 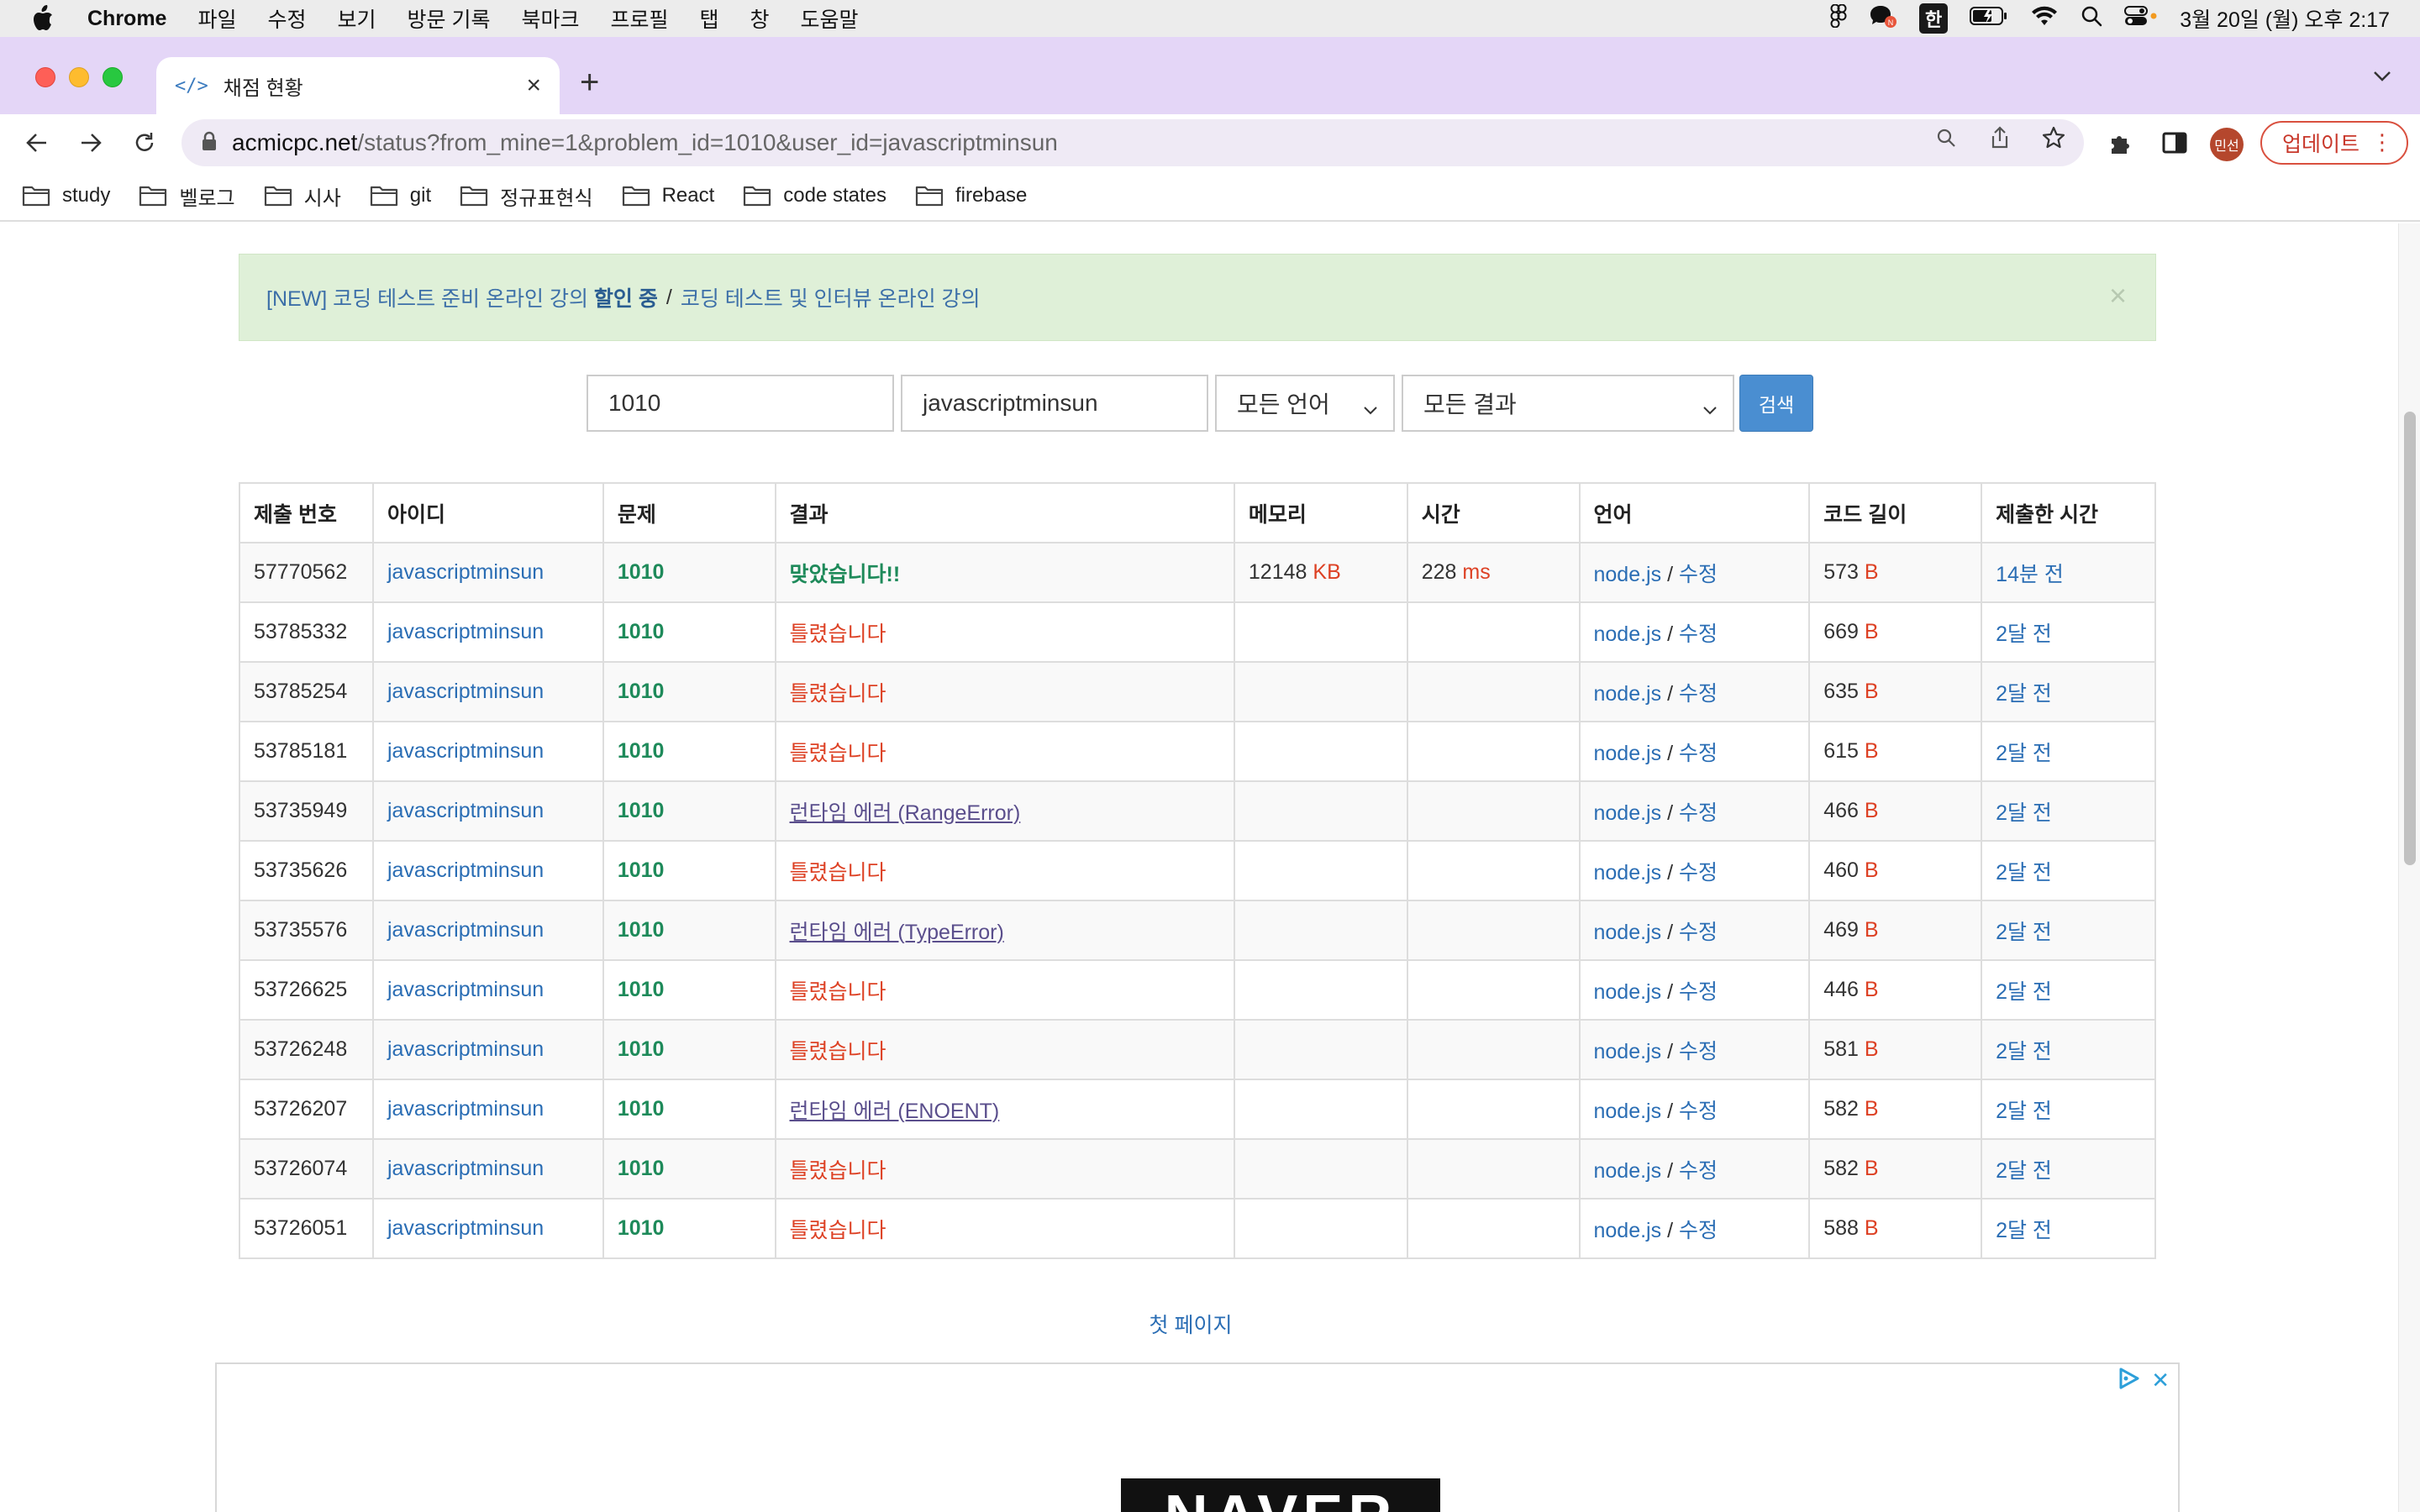 What do you see at coordinates (2030, 574) in the screenshot?
I see `submitted-time-link: 14분 전` at bounding box center [2030, 574].